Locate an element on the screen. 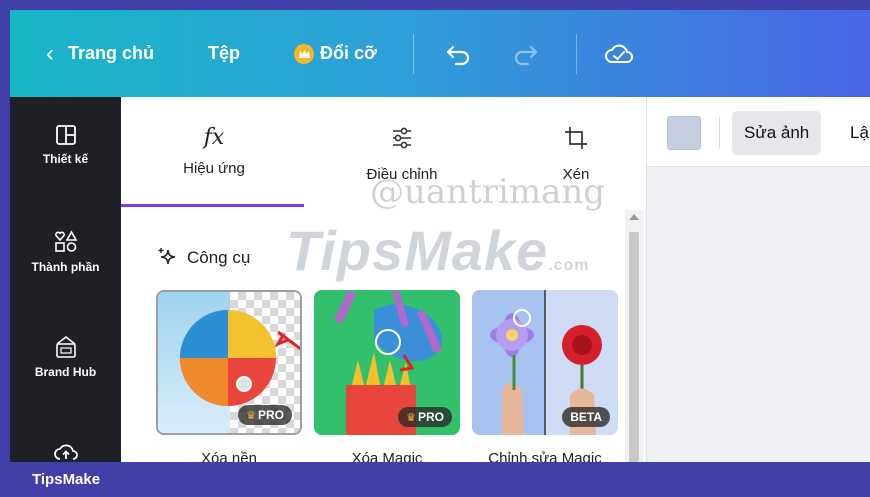  sliders-icon is located at coordinates (402, 138).